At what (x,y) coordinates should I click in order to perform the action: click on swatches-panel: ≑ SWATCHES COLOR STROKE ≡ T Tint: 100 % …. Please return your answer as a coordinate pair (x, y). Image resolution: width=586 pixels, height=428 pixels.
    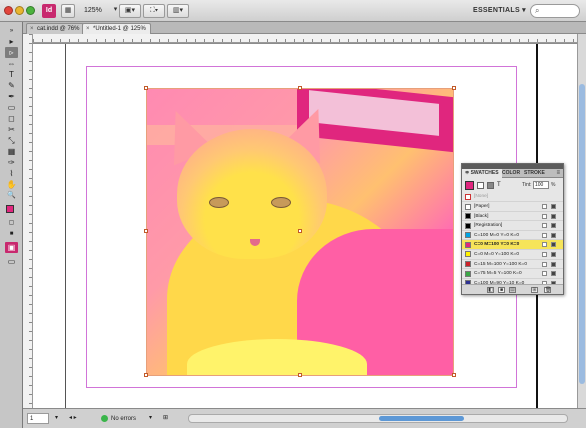
    Looking at the image, I should click on (512, 229).